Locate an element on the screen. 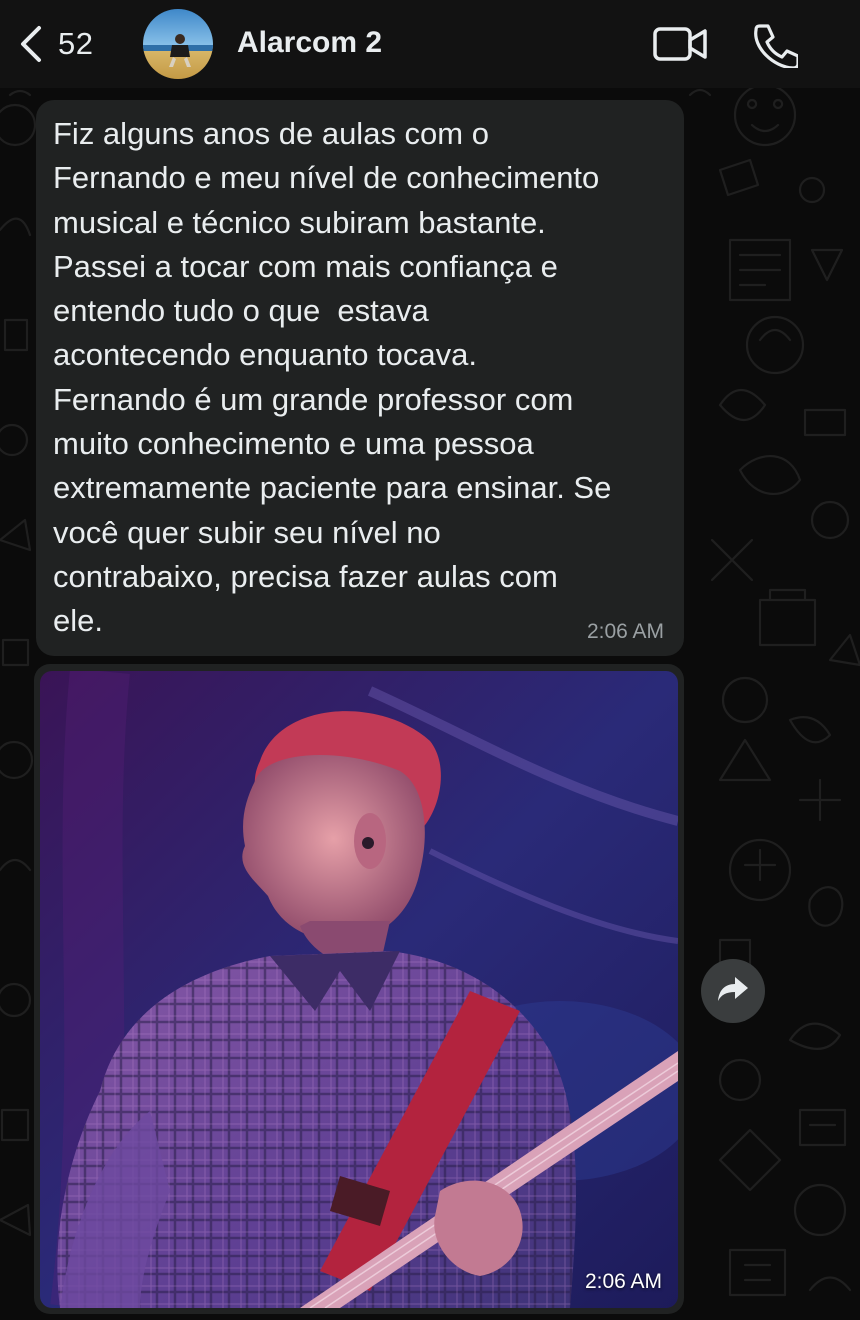 Image resolution: width=860 pixels, height=1320 pixels. message-timestamp: 2:06 AM is located at coordinates (625, 631).